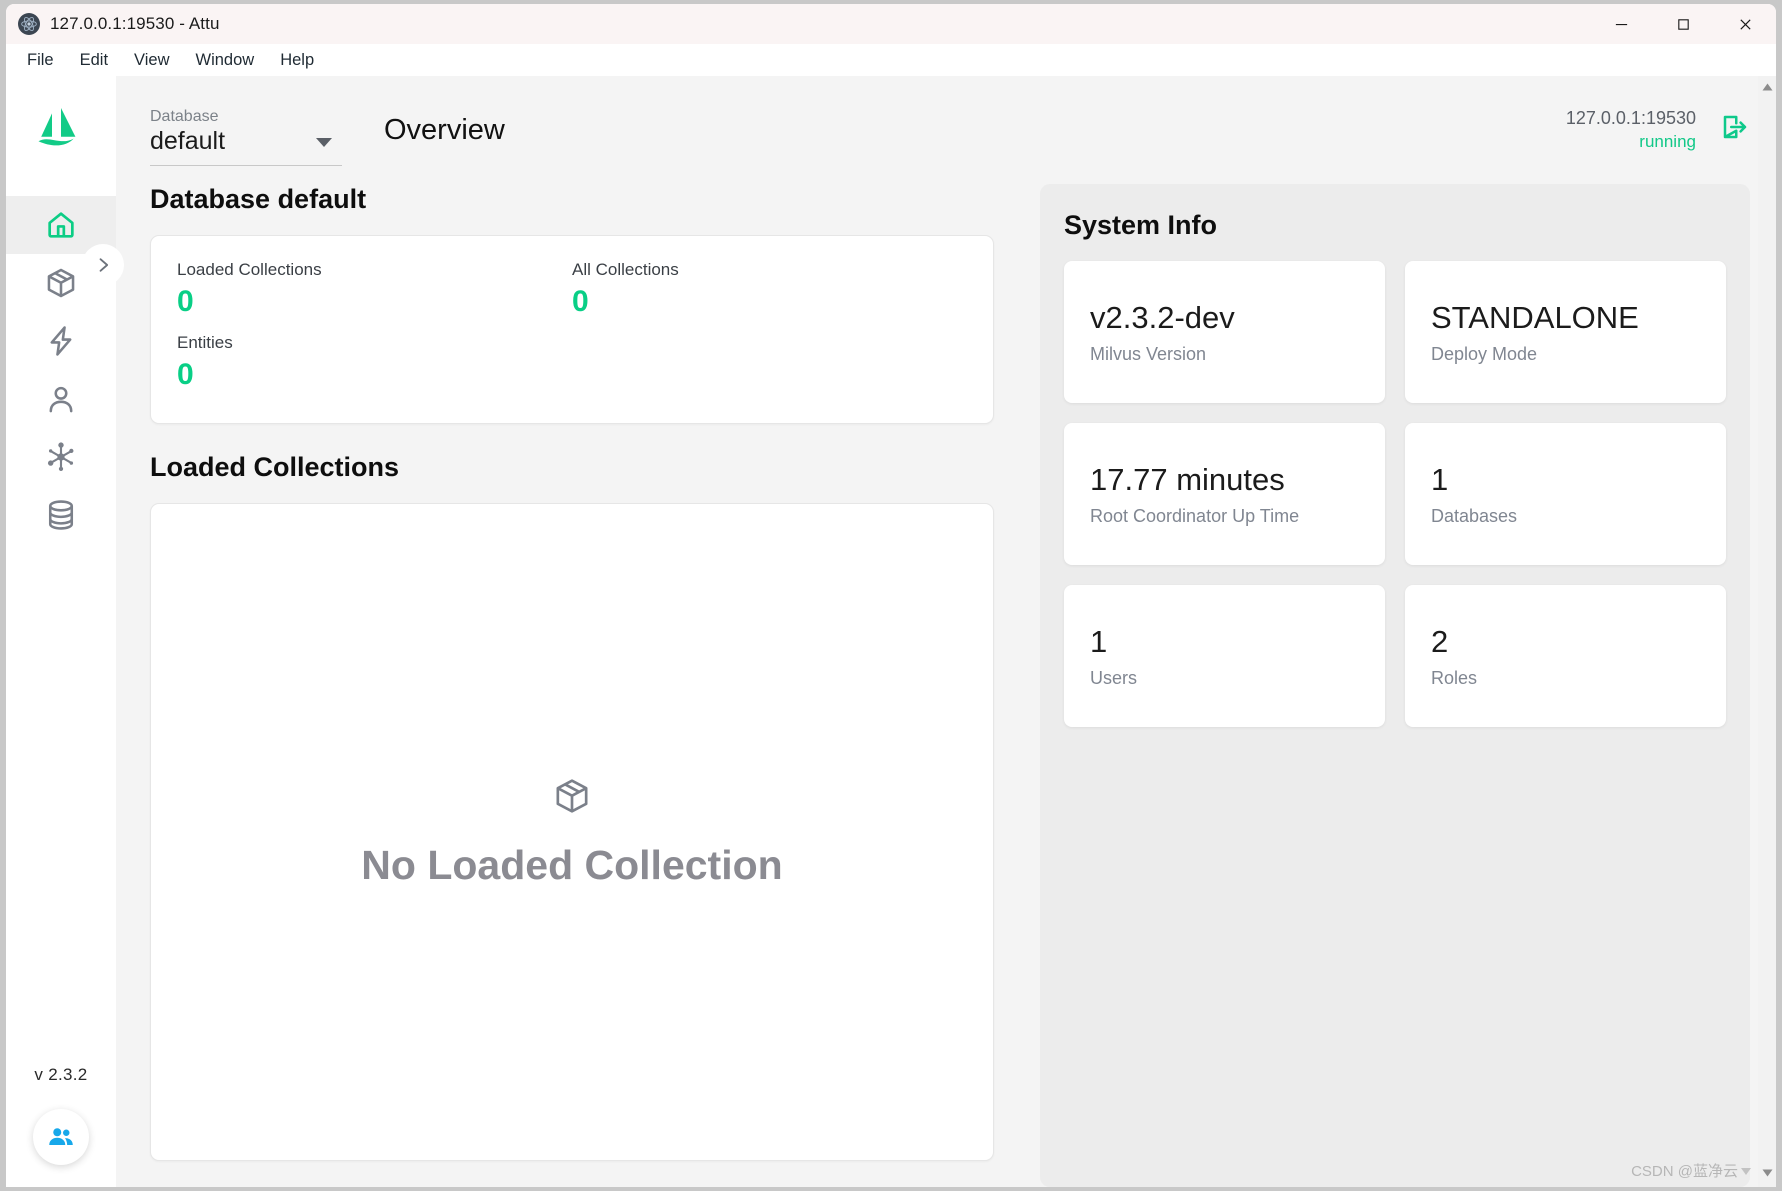  I want to click on maximize-button, so click(1683, 24).